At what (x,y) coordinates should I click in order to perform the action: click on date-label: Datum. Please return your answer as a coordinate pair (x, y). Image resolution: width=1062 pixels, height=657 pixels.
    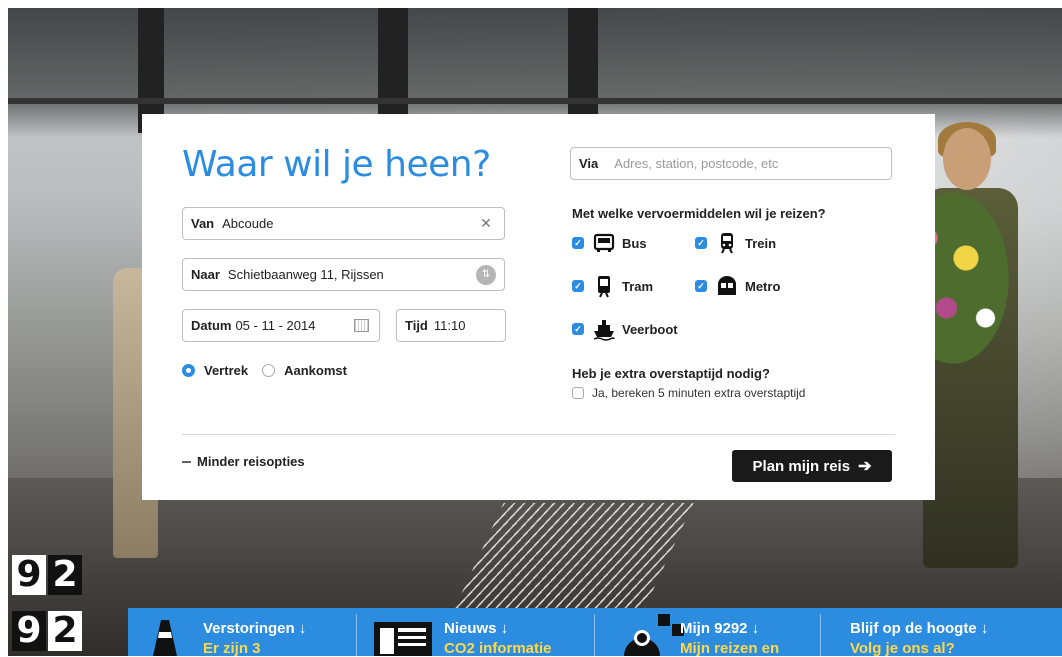
    Looking at the image, I should click on (211, 325).